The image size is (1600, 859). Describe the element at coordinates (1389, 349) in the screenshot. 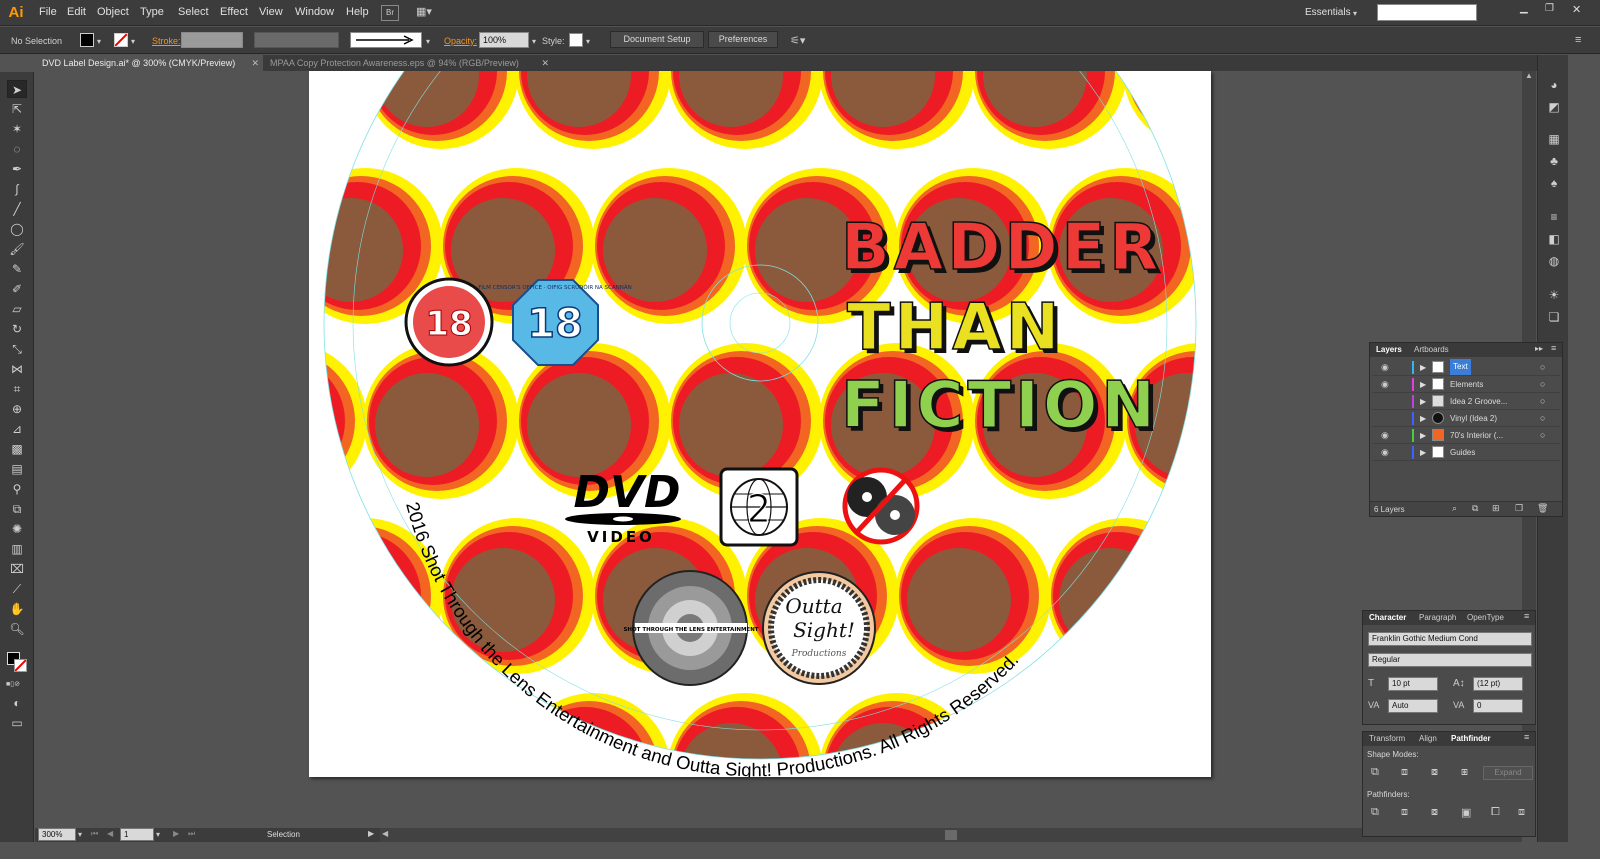

I see `tab-layers: Layers` at that location.